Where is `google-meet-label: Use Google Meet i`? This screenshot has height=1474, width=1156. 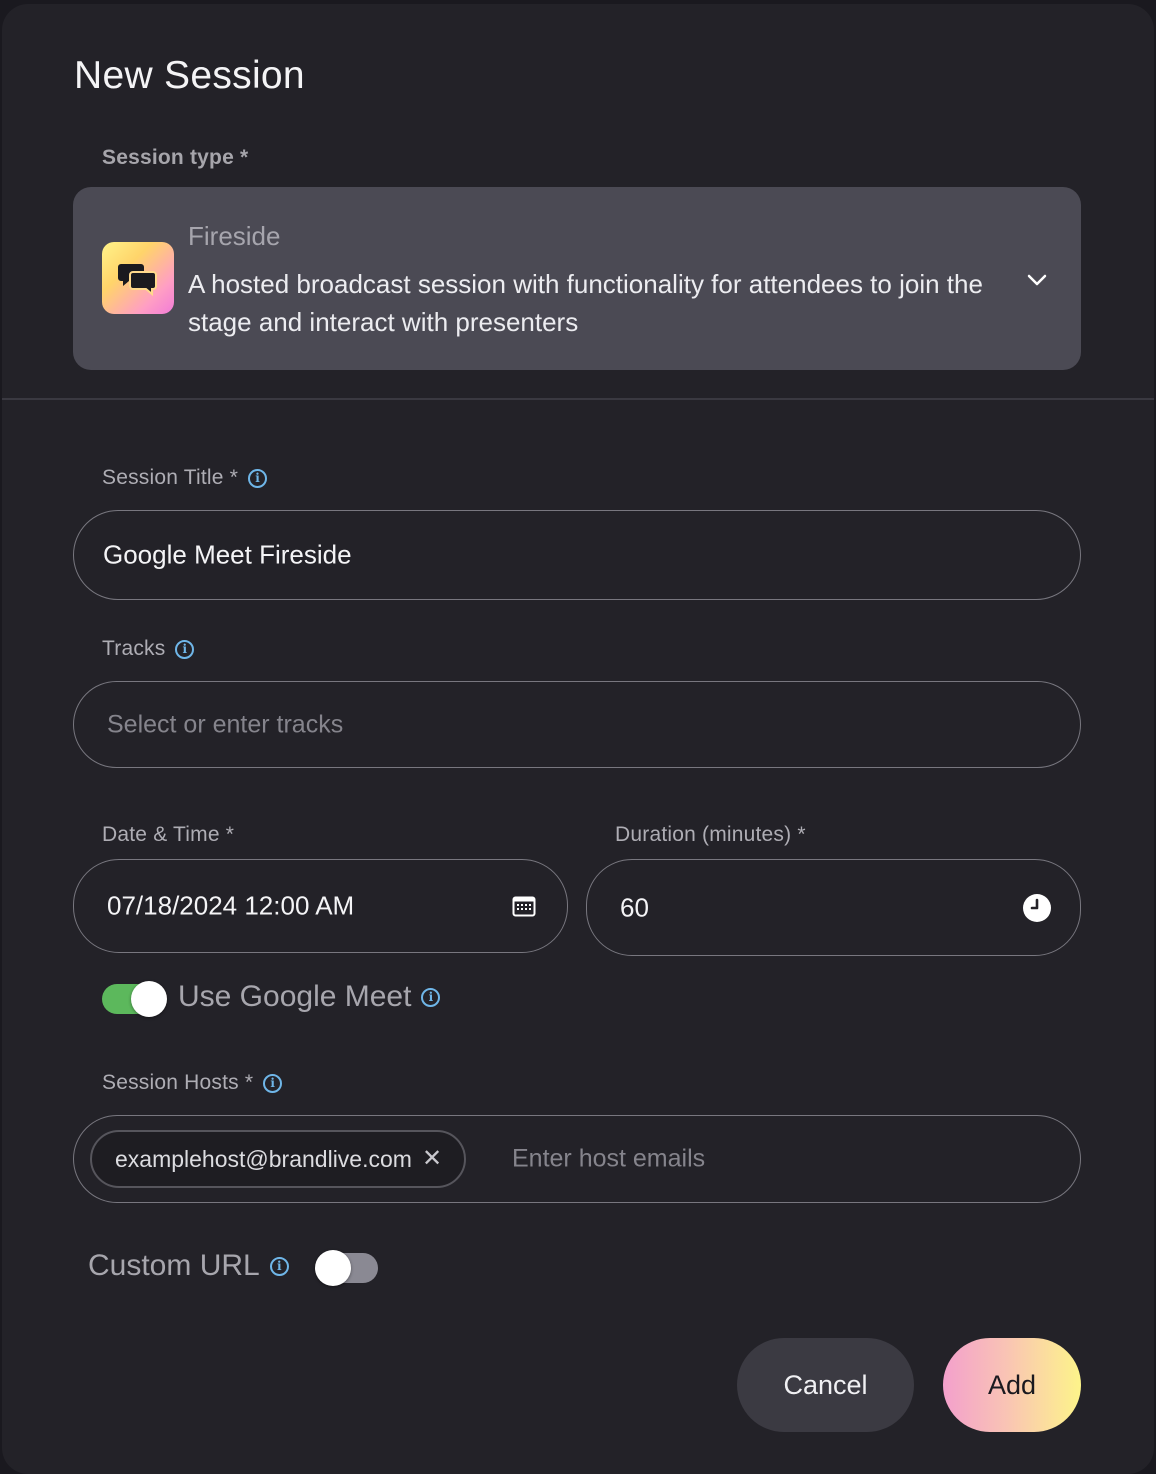
google-meet-label: Use Google Meet i is located at coordinates (309, 997).